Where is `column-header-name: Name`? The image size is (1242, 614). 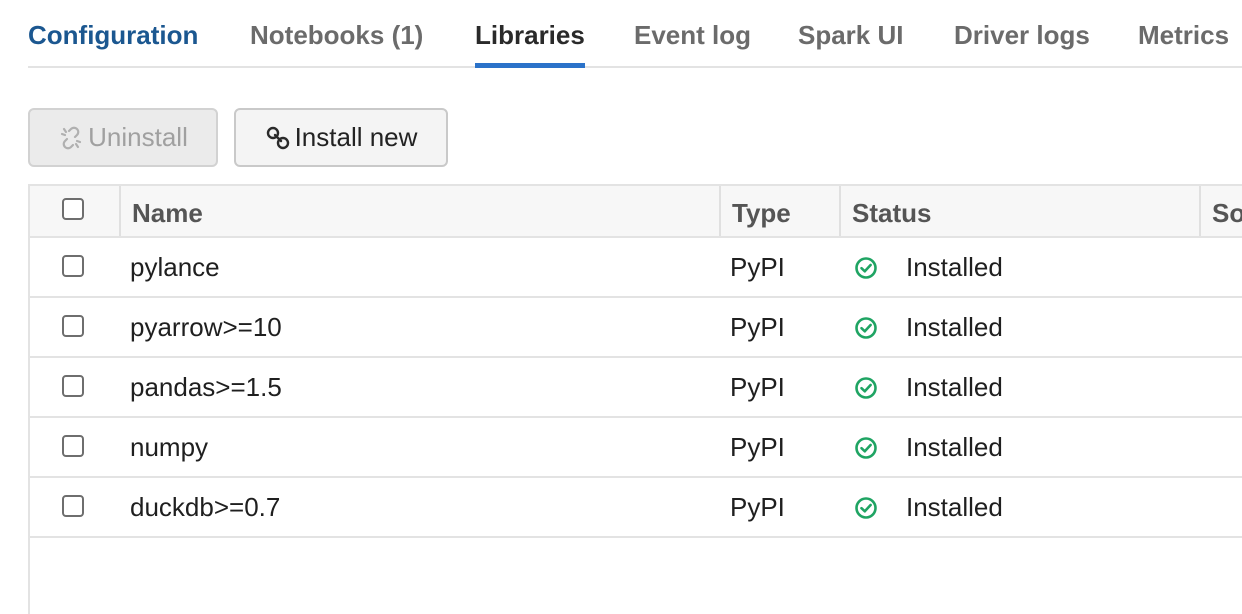
column-header-name: Name is located at coordinates (167, 211).